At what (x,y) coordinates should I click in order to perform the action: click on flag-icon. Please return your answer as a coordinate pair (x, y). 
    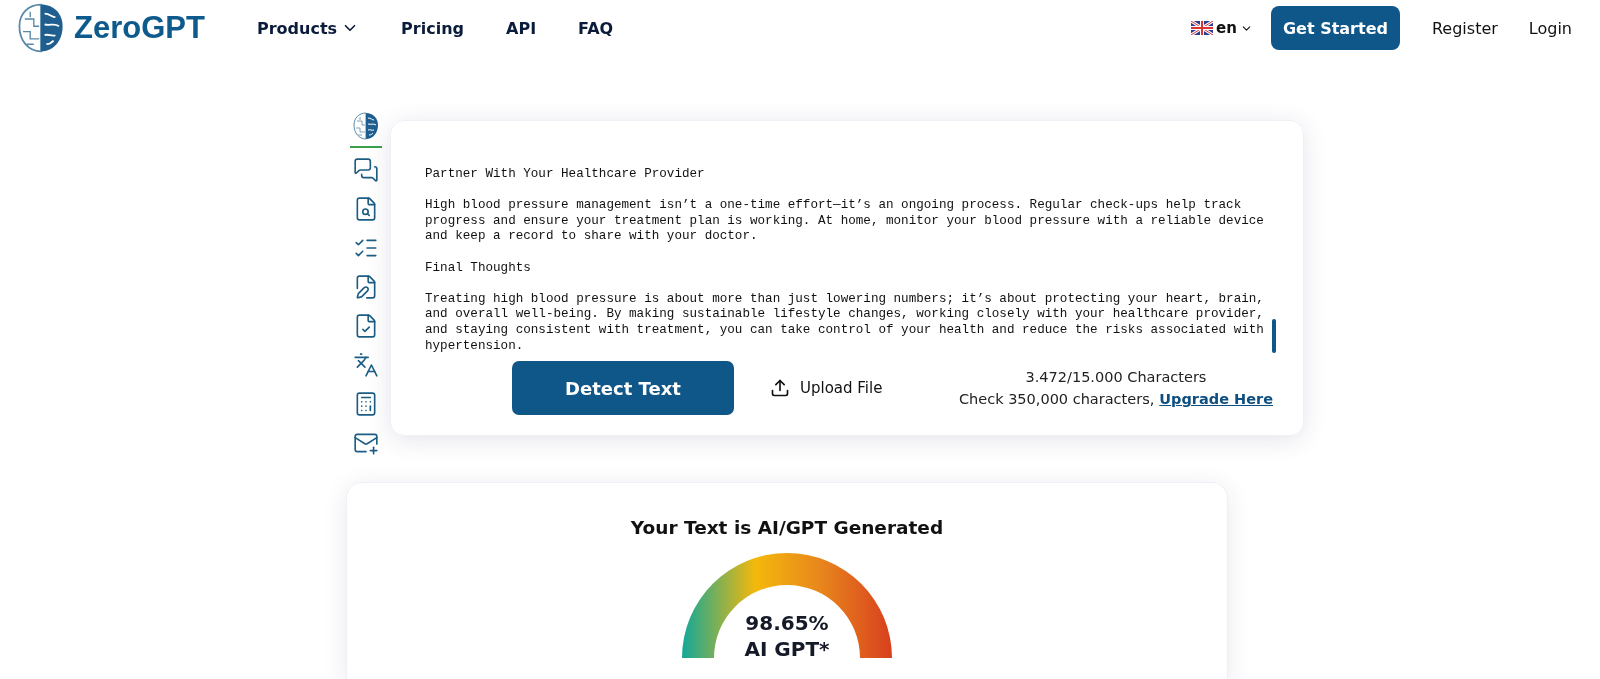
    Looking at the image, I should click on (1202, 28).